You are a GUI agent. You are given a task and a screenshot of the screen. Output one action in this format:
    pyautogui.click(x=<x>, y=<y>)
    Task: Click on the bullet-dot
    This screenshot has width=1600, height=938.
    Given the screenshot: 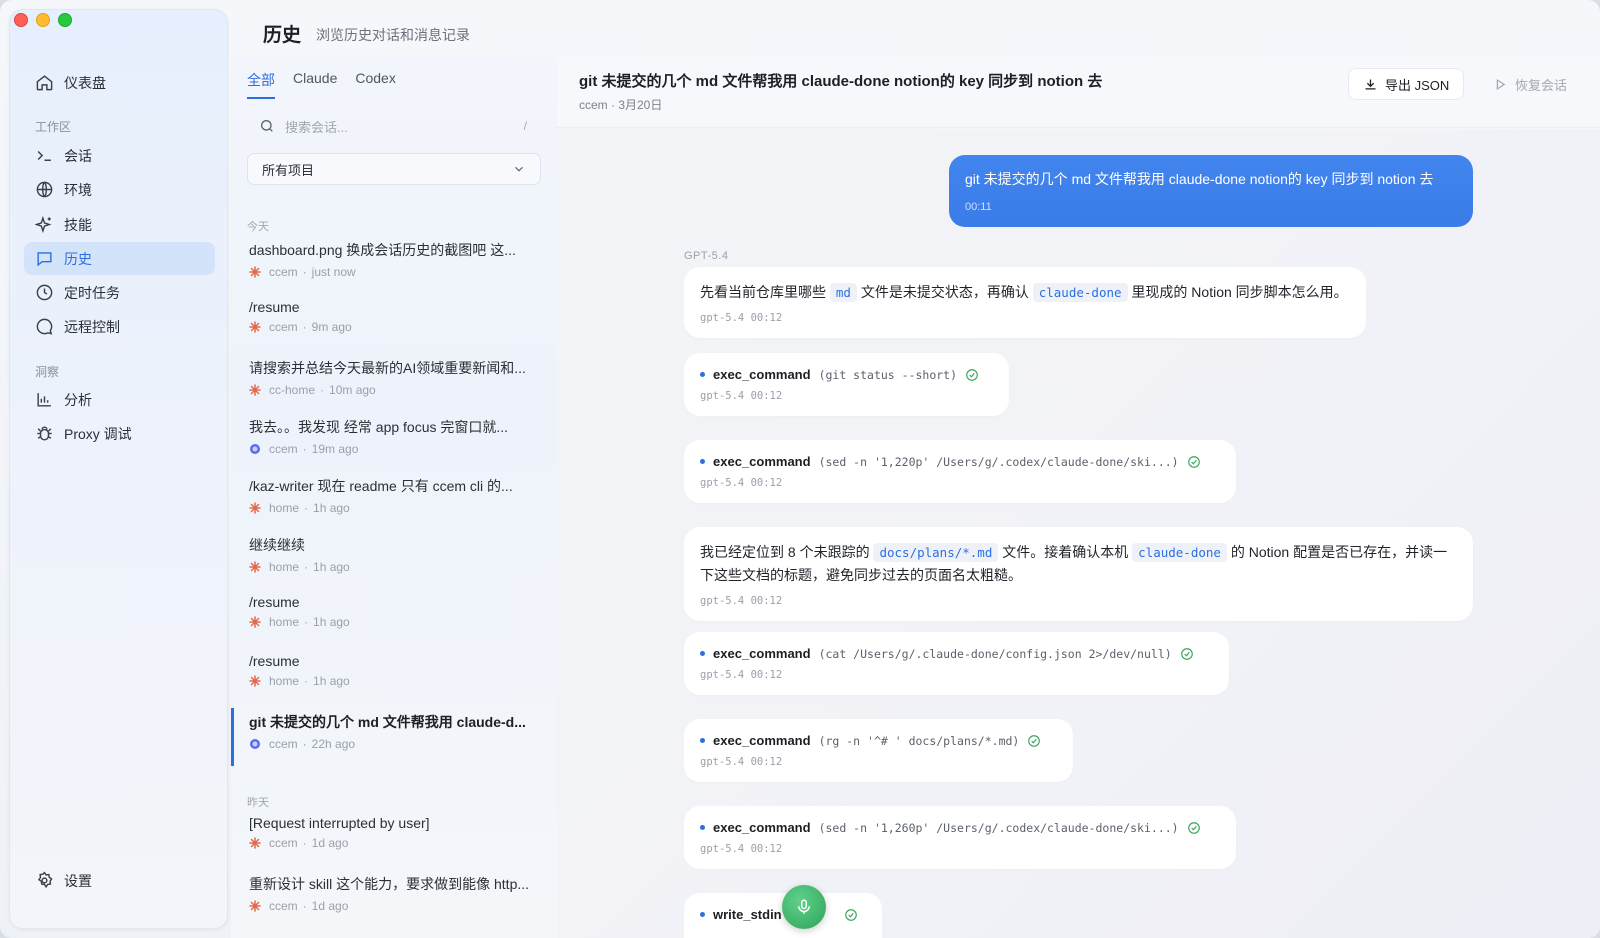 What is the action you would take?
    pyautogui.click(x=702, y=740)
    